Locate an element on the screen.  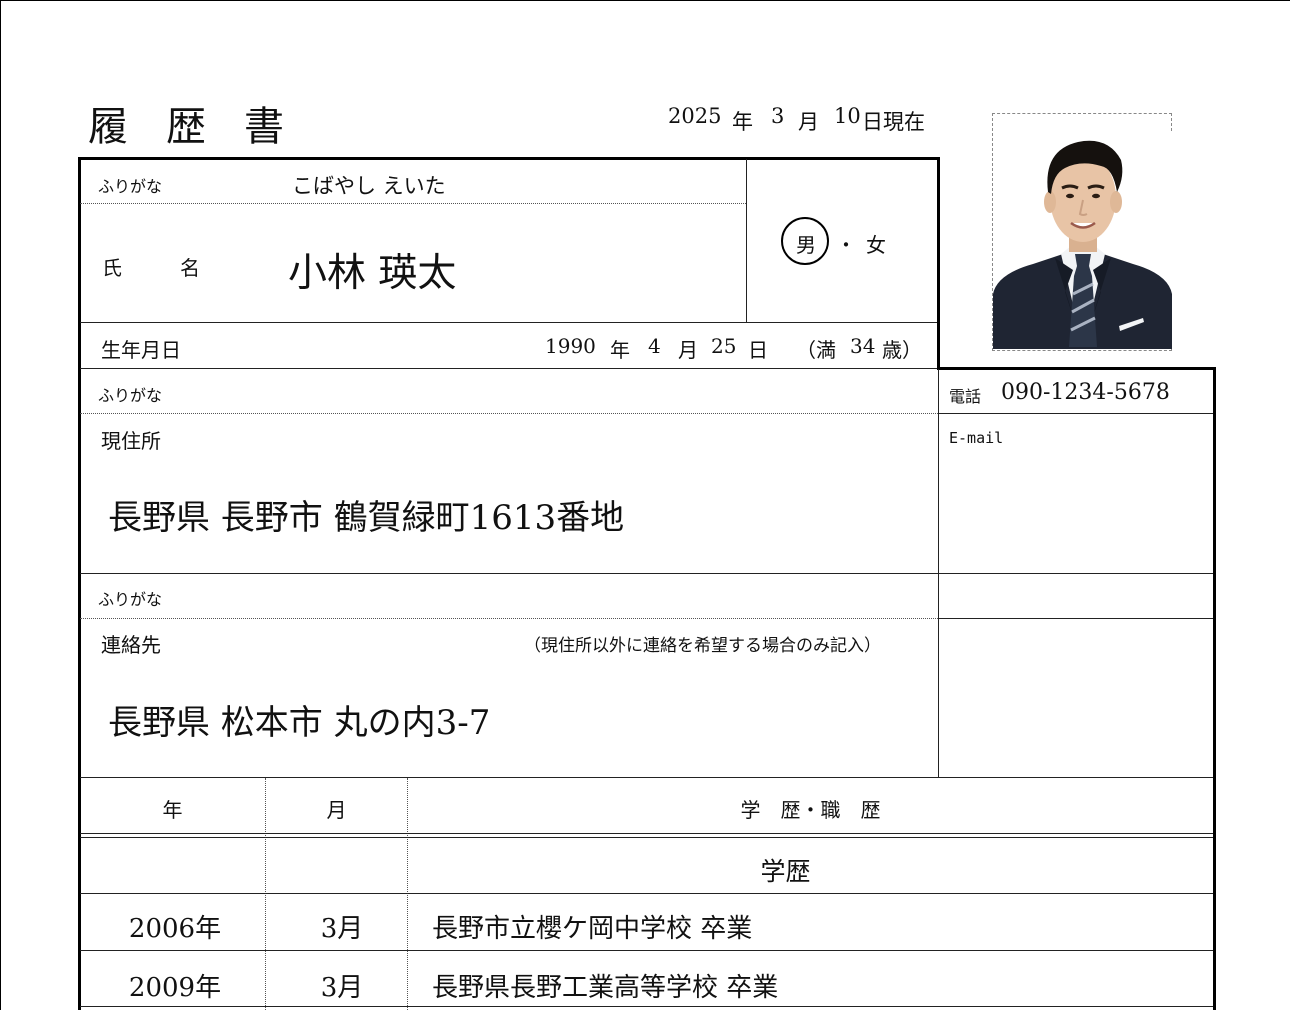
contact-label: 連絡先 is located at coordinates (131, 645).